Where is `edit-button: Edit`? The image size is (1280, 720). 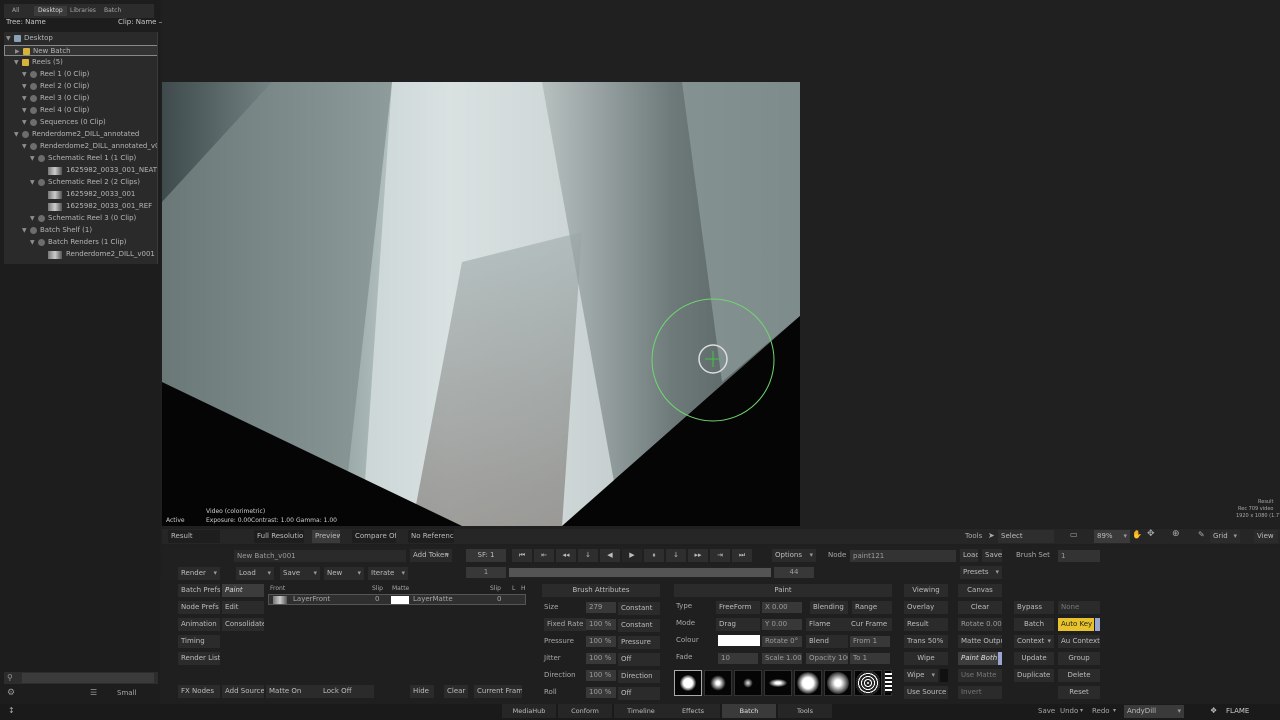 edit-button: Edit is located at coordinates (243, 607).